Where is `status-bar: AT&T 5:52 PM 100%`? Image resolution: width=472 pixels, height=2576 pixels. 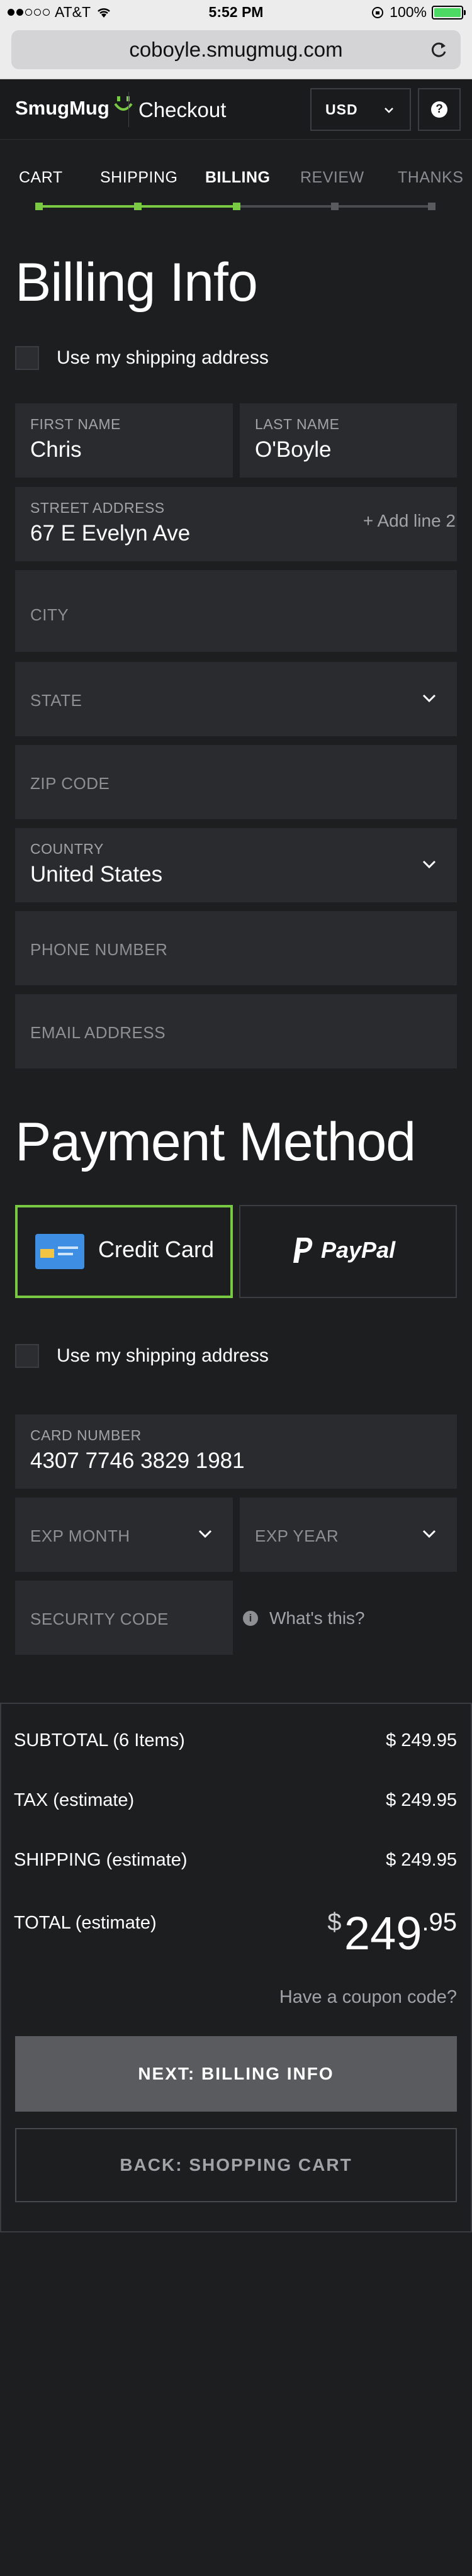 status-bar: AT&T 5:52 PM 100% is located at coordinates (236, 12).